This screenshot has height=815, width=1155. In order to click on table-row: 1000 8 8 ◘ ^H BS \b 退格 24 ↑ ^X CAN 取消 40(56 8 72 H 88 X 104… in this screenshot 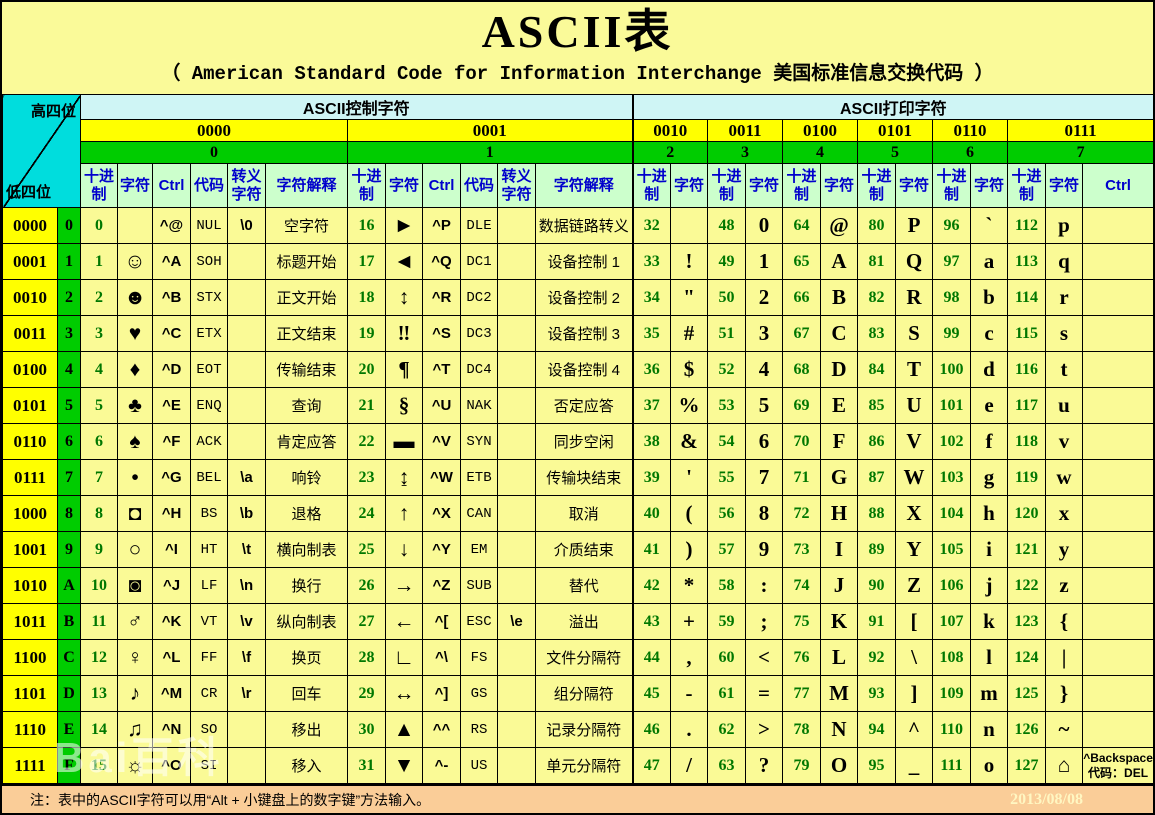, I will do `click(577, 513)`.